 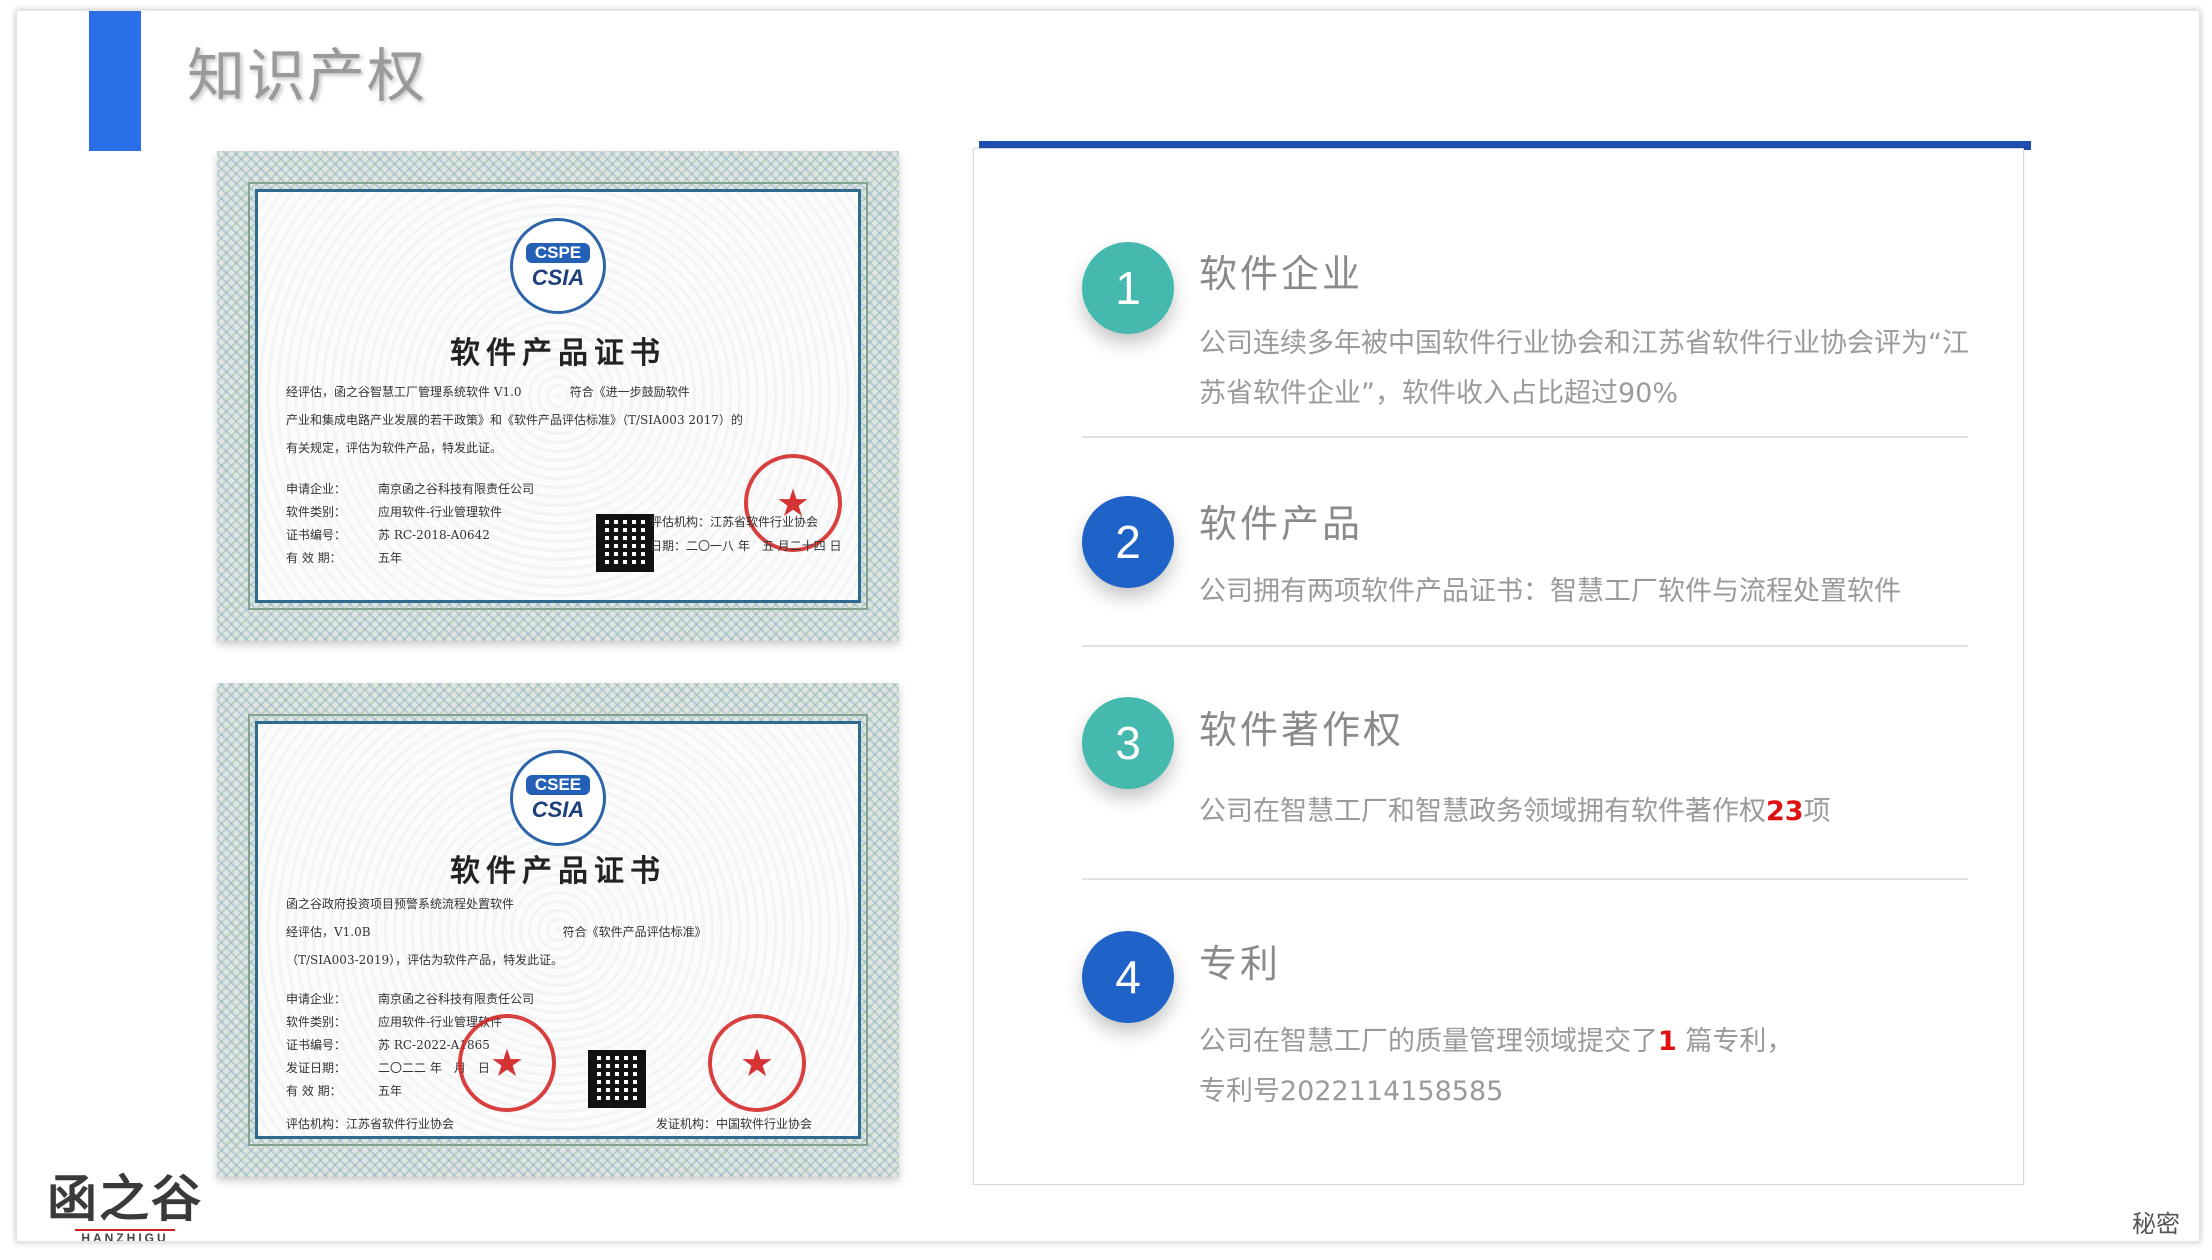 What do you see at coordinates (410, 558) in the screenshot?
I see `certificate-field: 有 效 期： 五年` at bounding box center [410, 558].